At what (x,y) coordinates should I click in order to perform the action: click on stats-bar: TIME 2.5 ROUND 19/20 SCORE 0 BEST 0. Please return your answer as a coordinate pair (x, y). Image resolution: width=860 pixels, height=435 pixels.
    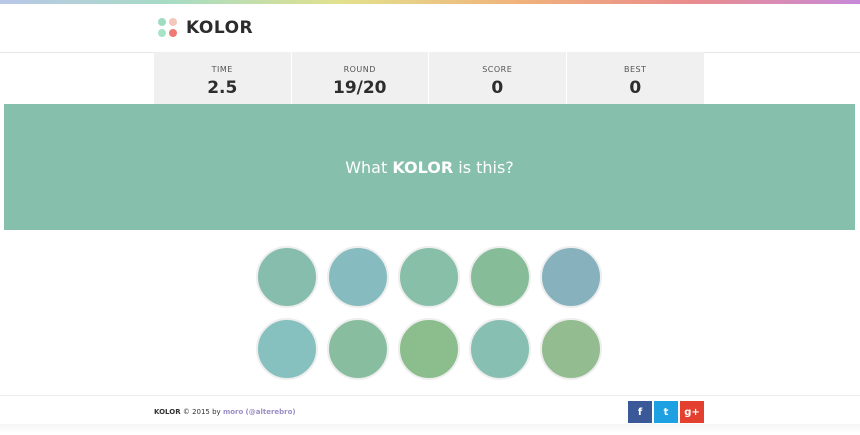
    Looking at the image, I should click on (429, 78).